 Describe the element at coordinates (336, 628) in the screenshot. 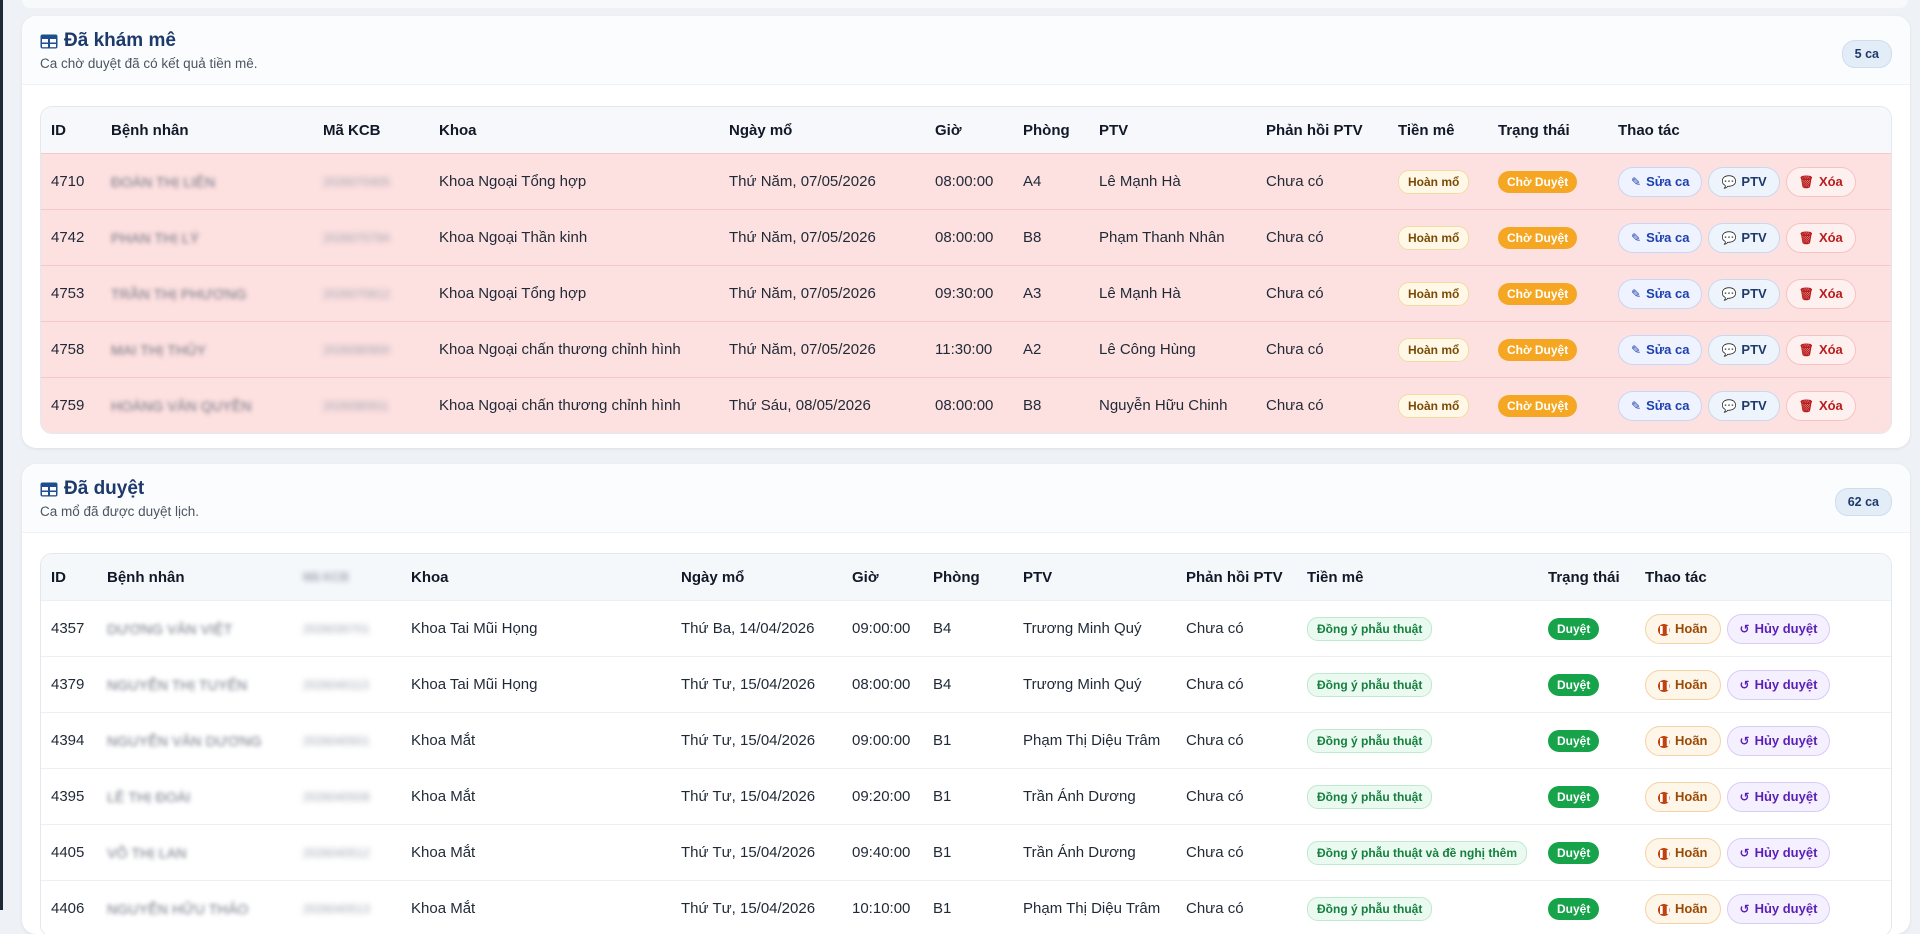

I see `patient-code: 2026030701` at that location.